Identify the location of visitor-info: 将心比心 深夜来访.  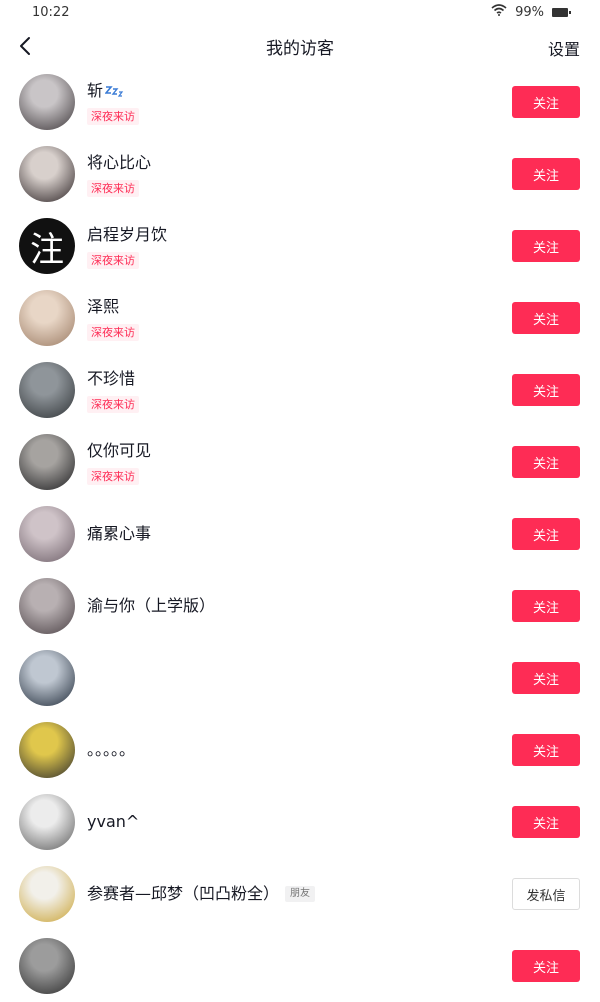
(119, 174).